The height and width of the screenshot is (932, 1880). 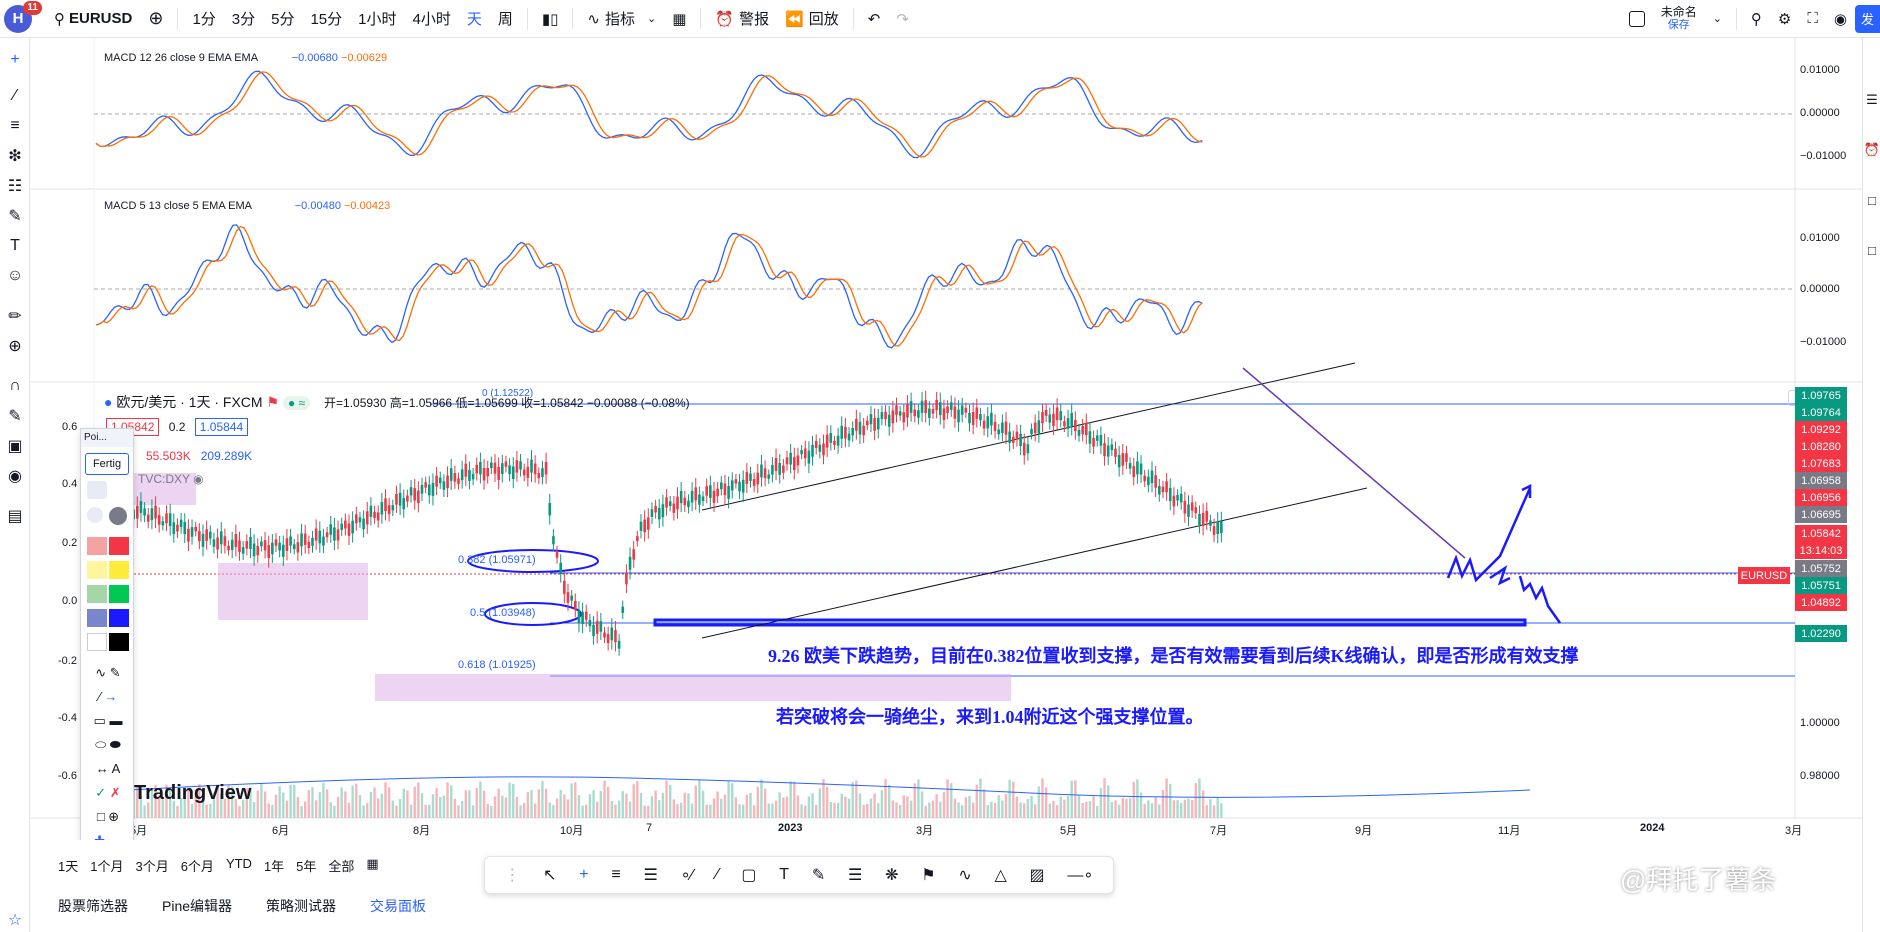 I want to click on news-icon: □, so click(x=1870, y=200).